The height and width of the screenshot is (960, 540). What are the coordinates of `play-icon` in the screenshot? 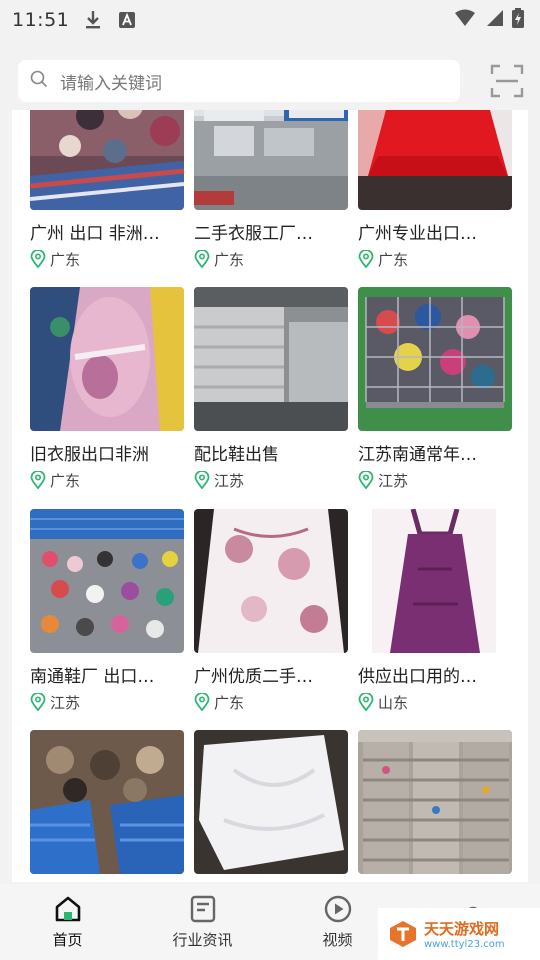 It's located at (337, 908).